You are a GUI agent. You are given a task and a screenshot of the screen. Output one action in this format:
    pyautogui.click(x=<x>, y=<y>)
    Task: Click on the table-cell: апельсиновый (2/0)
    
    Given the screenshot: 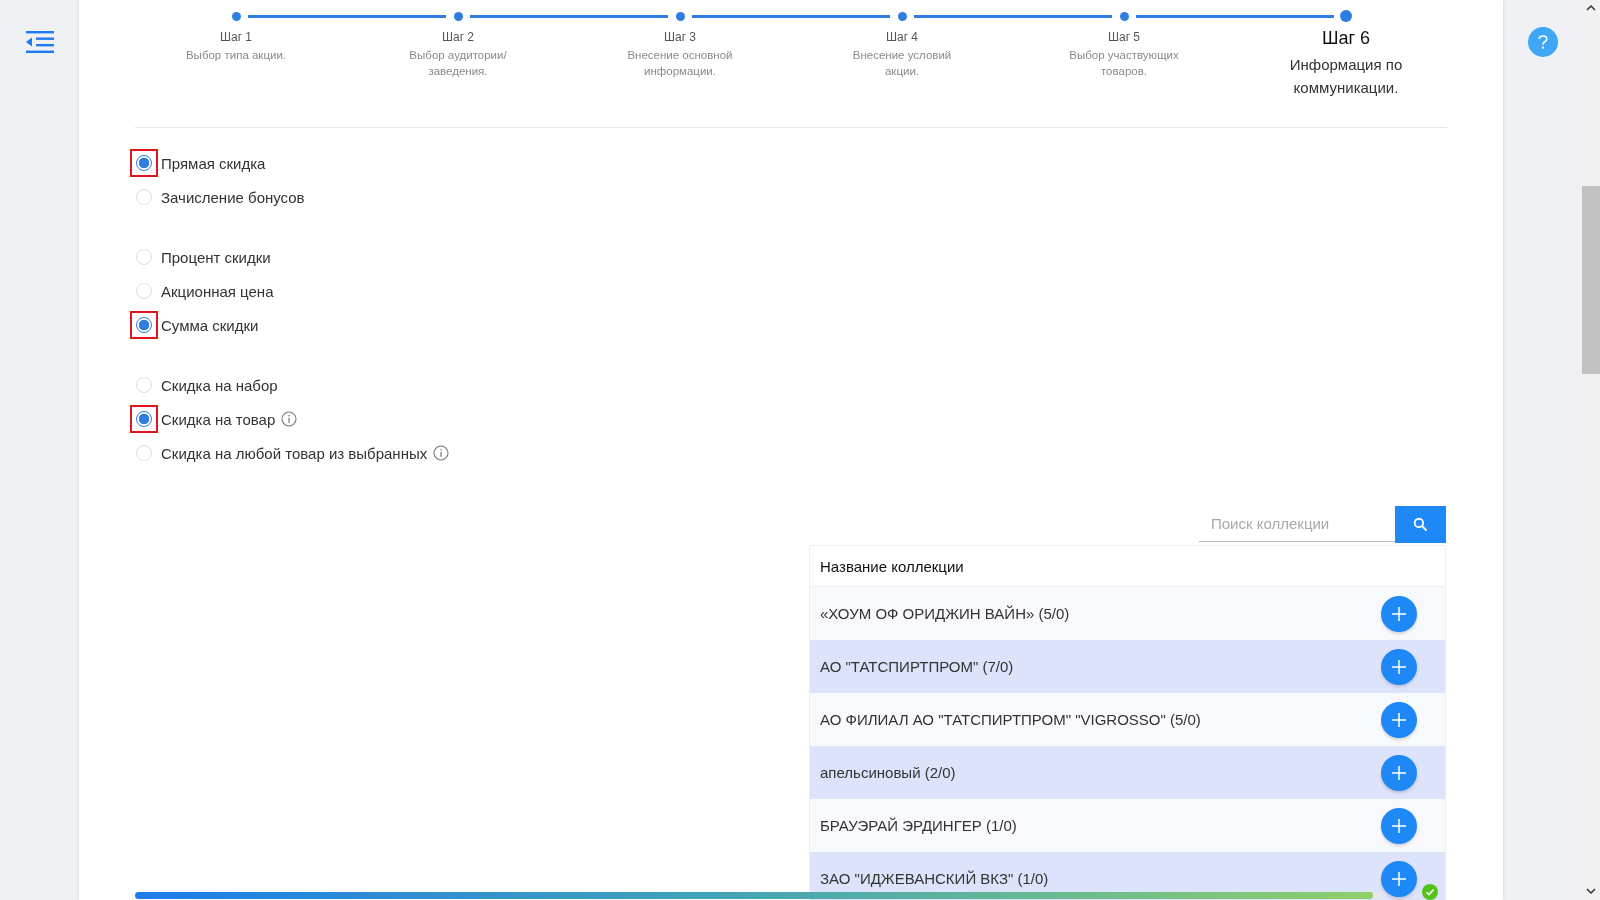 What is the action you would take?
    pyautogui.click(x=888, y=772)
    